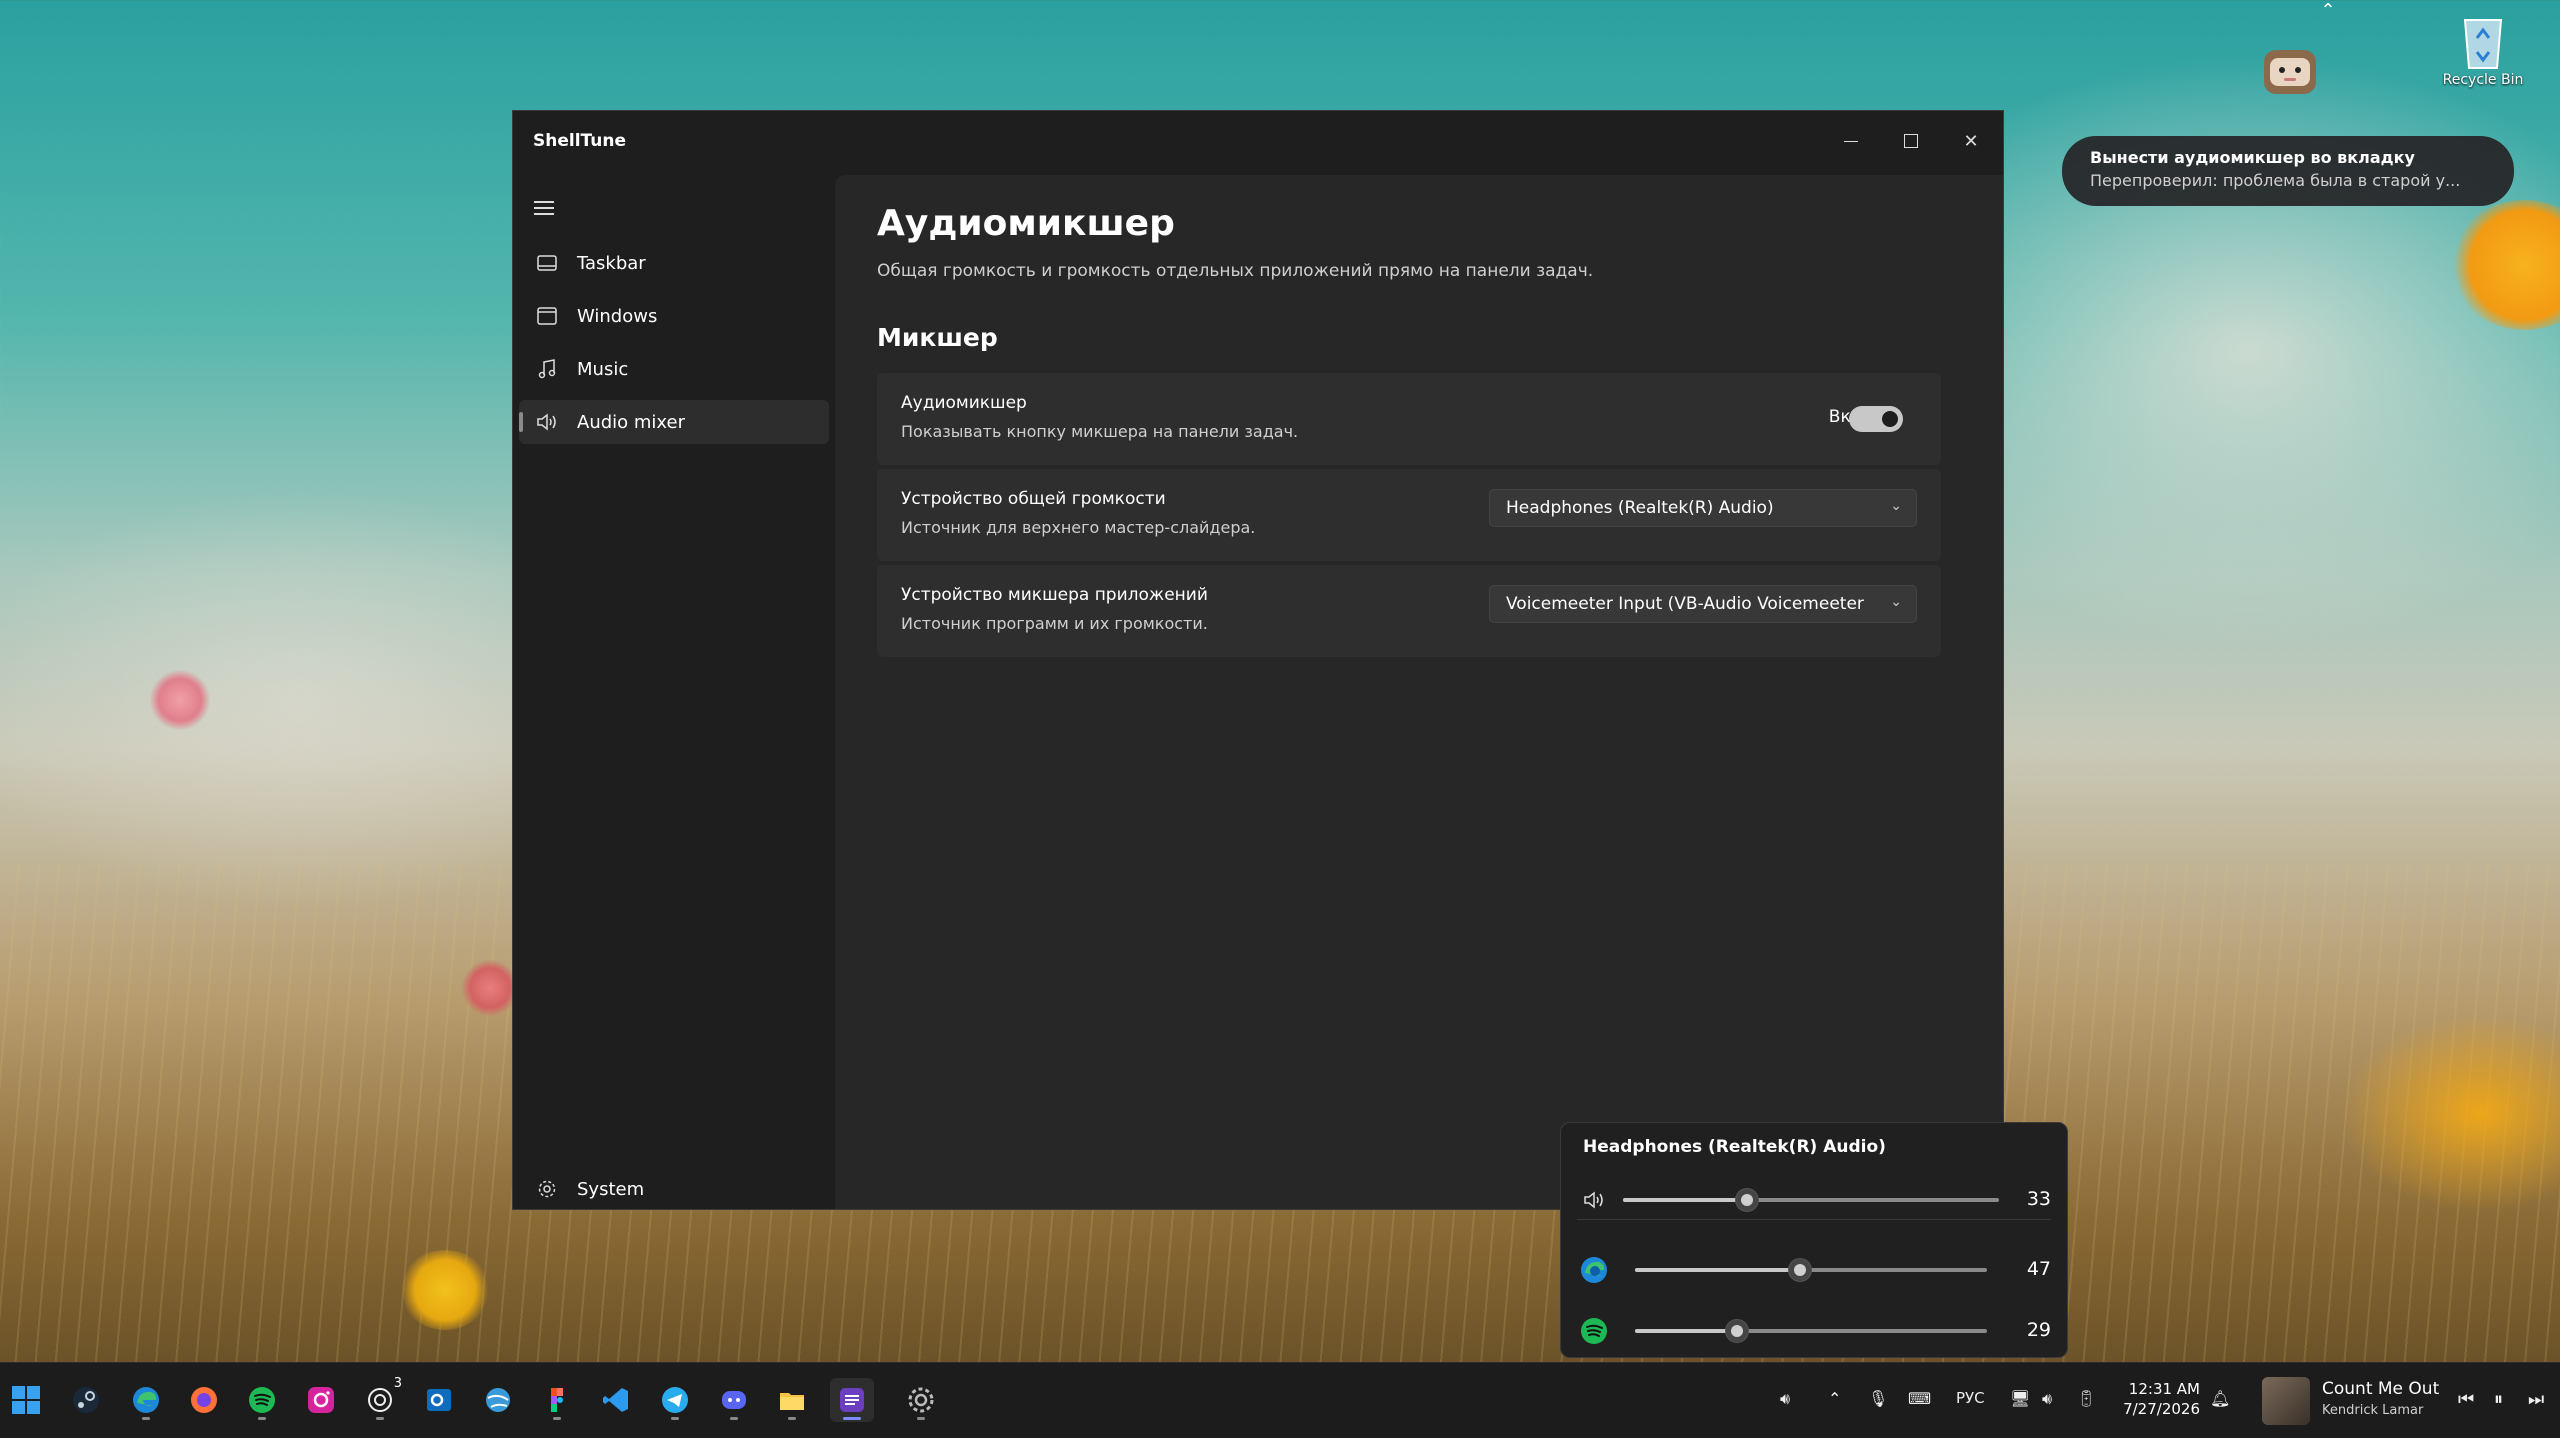  I want to click on close-icon: ✕, so click(1971, 141).